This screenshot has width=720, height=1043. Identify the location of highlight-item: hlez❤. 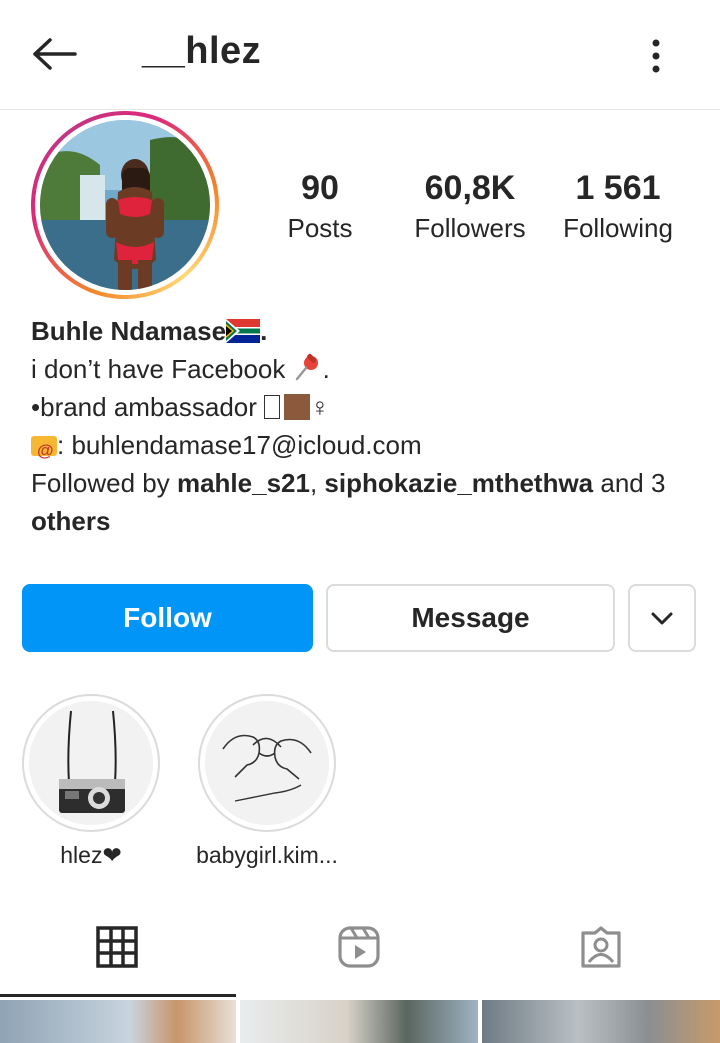
(91, 781).